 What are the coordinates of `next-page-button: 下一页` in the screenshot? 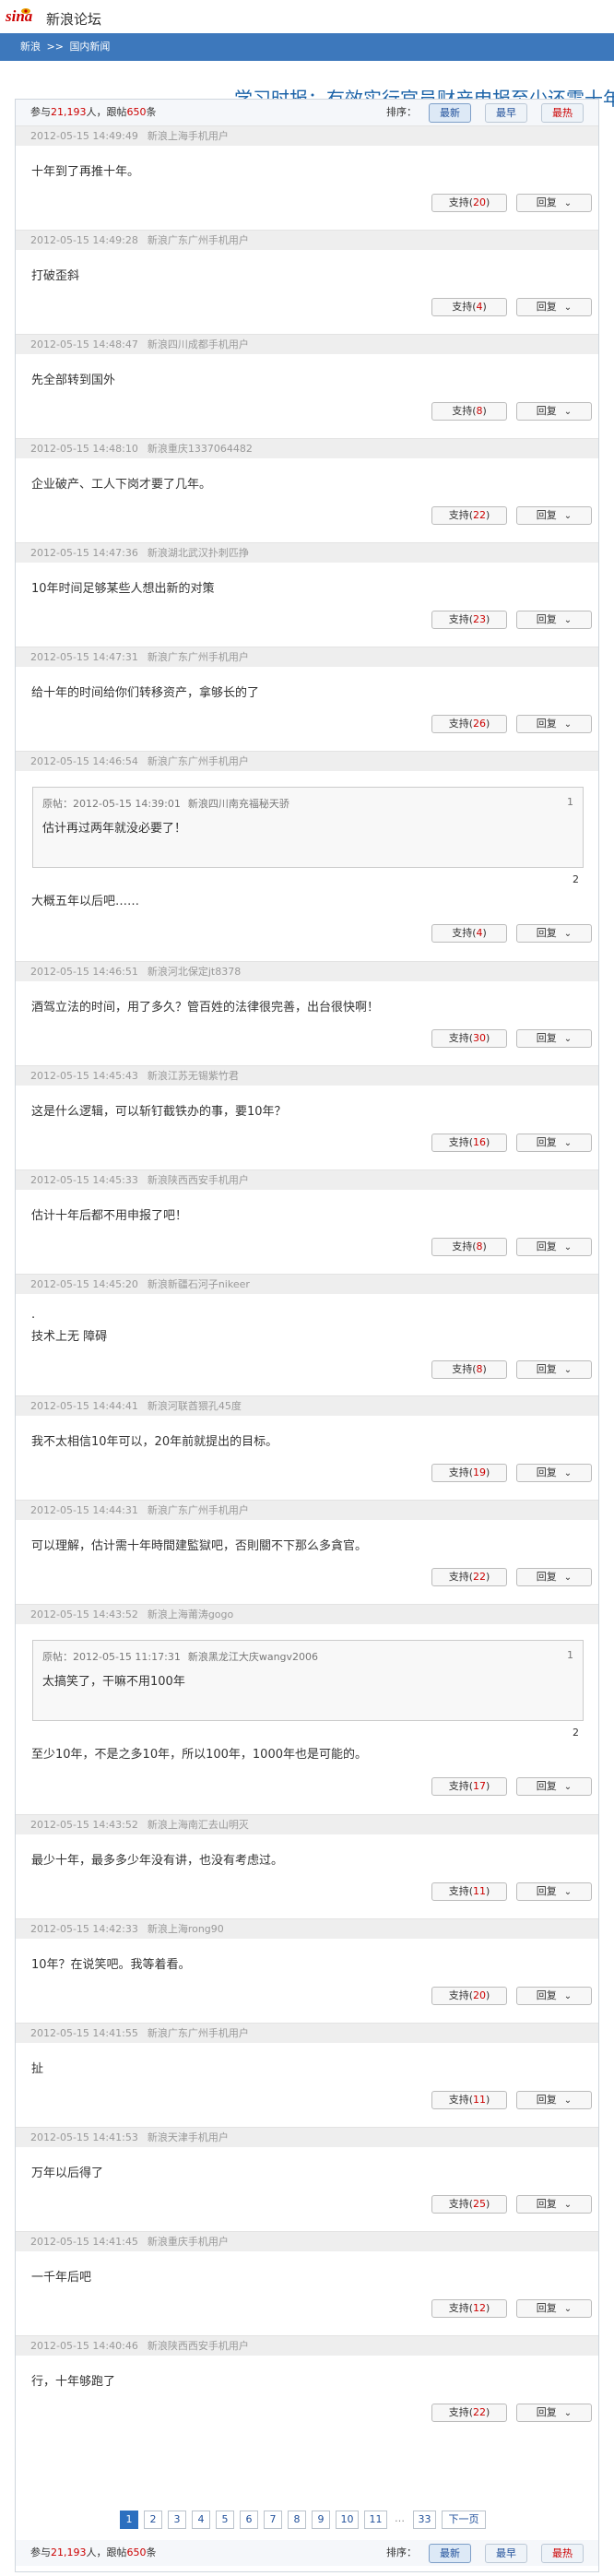 It's located at (464, 2520).